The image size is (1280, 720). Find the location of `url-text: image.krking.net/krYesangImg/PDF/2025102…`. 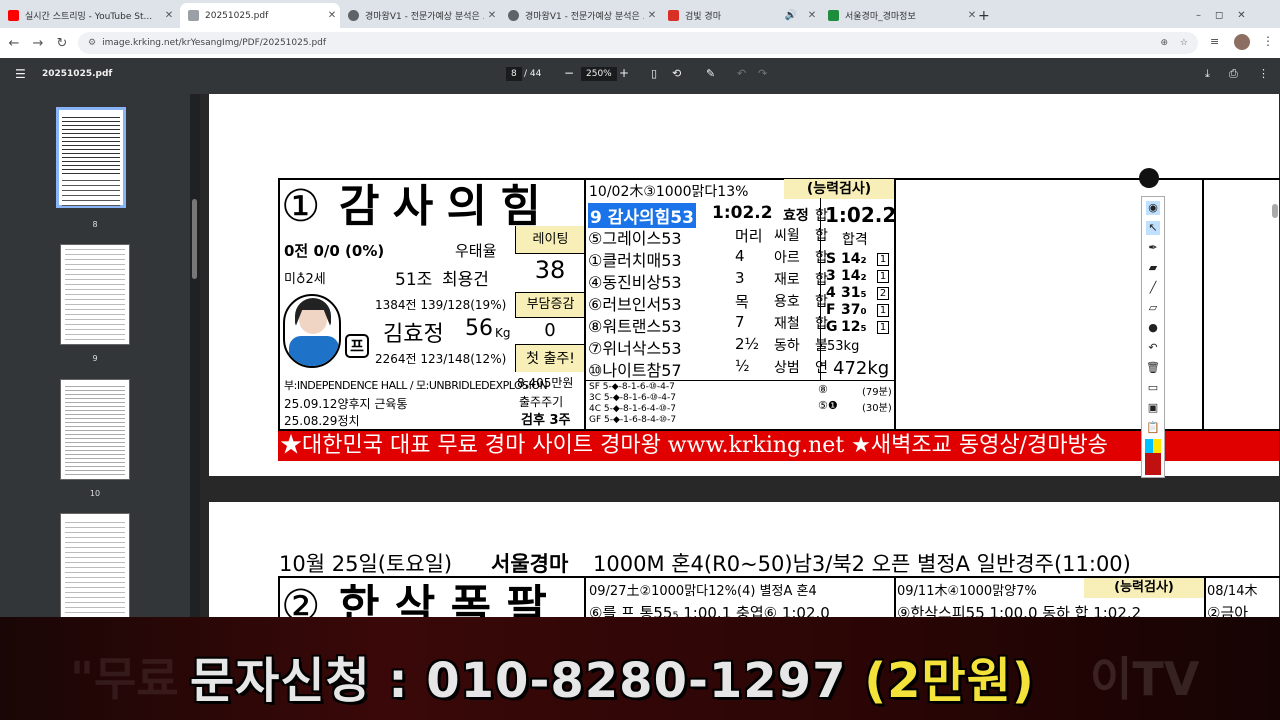

url-text: image.krking.net/krYesangImg/PDF/2025102… is located at coordinates (214, 43).